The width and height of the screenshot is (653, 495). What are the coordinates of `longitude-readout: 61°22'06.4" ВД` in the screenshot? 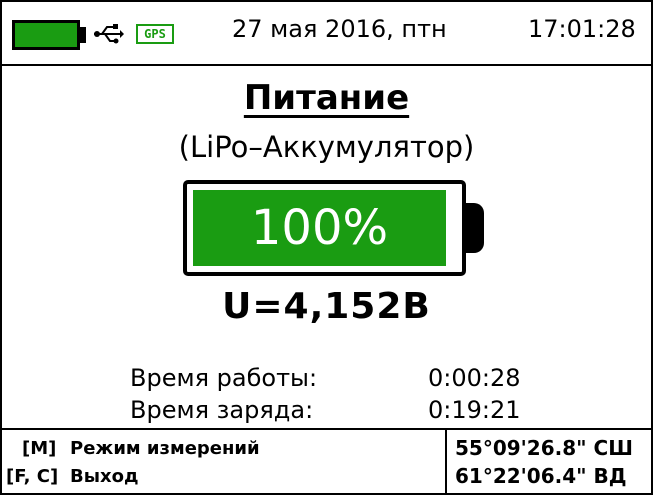 It's located at (541, 476).